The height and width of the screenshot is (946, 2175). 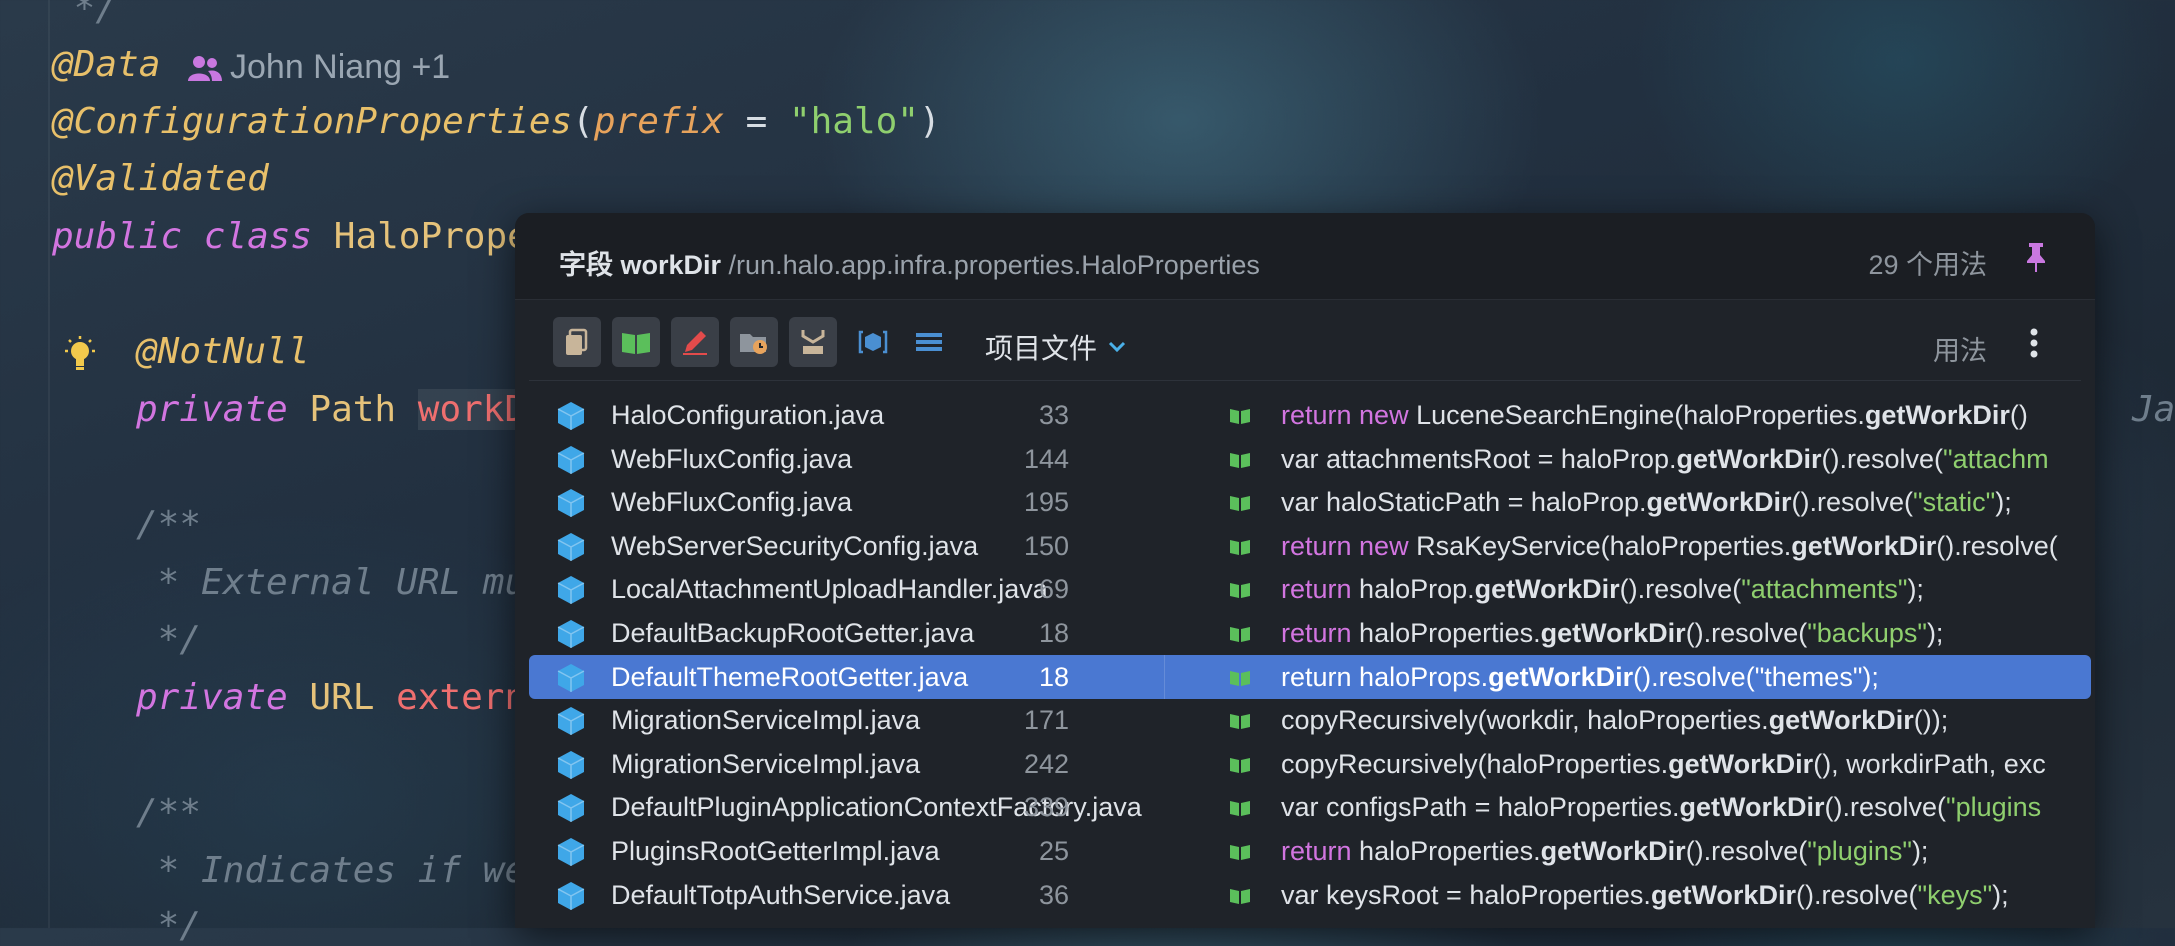 What do you see at coordinates (80, 356) in the screenshot?
I see `lightbulb-icon` at bounding box center [80, 356].